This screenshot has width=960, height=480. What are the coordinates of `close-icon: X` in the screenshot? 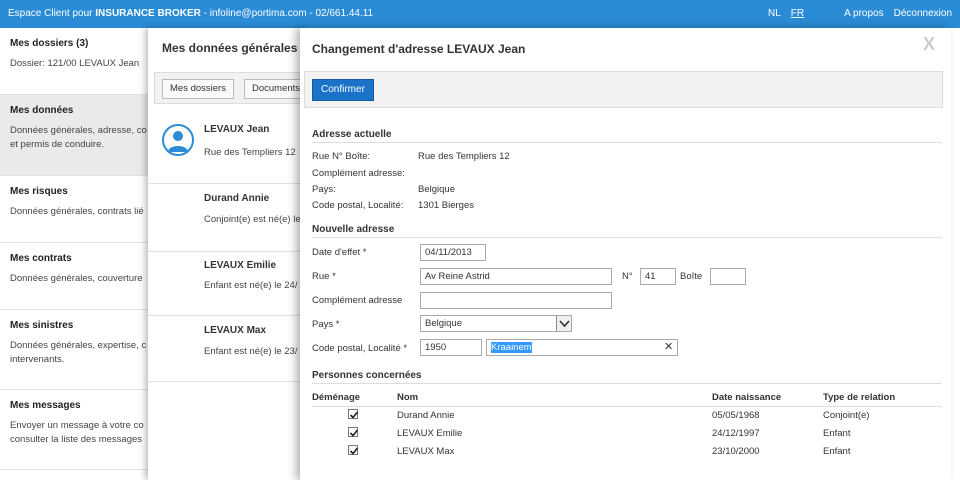 It's located at (929, 44).